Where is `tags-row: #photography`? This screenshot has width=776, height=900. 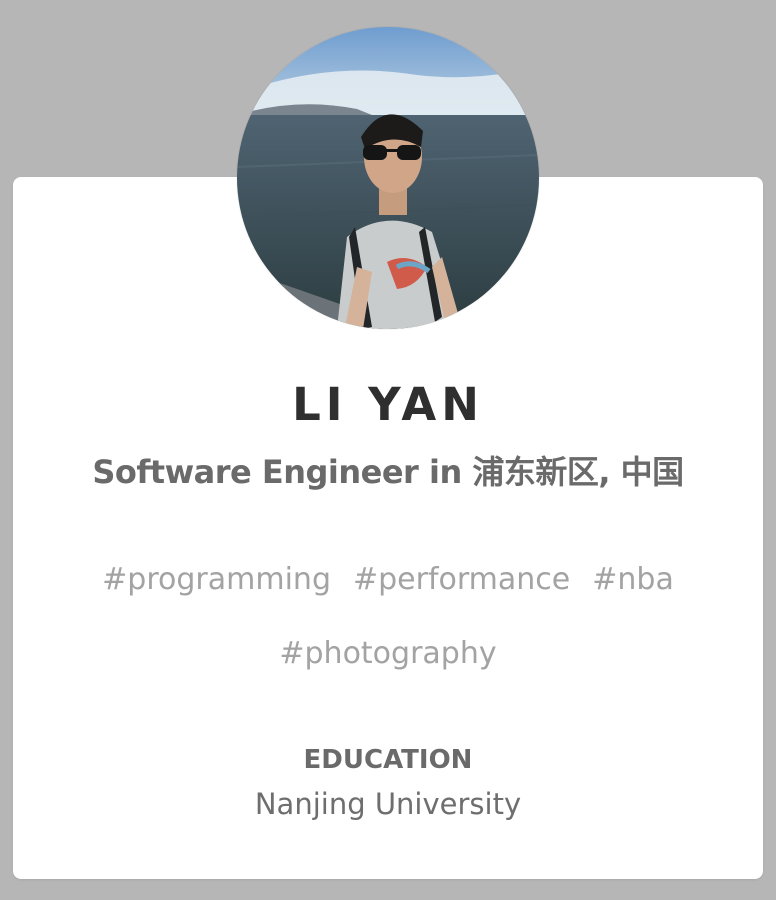
tags-row: #photography is located at coordinates (388, 669).